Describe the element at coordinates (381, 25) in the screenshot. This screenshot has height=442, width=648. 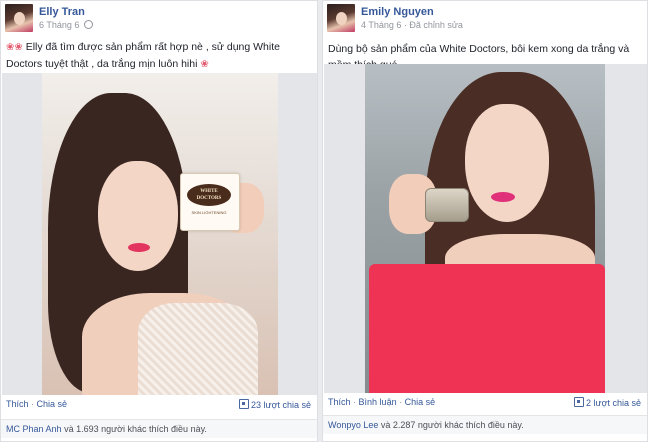
I see `post-date: 4 Tháng 6` at that location.